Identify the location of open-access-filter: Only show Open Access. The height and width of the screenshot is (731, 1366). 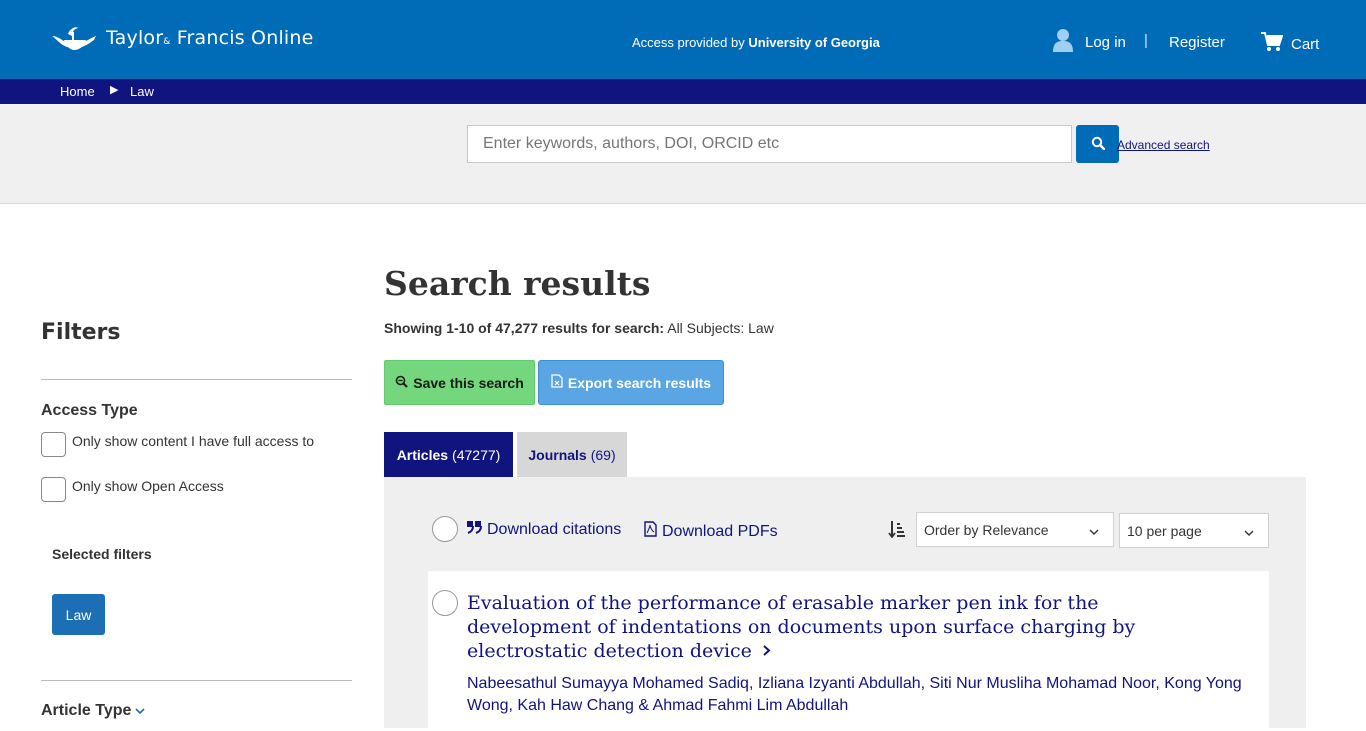
(132, 489).